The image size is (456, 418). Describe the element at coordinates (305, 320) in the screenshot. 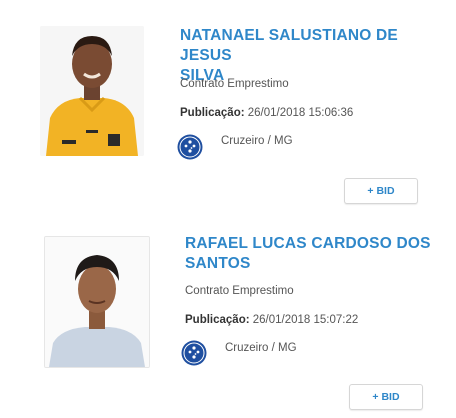

I see `publication-datetime: 26/01/2018 15:07:22` at that location.